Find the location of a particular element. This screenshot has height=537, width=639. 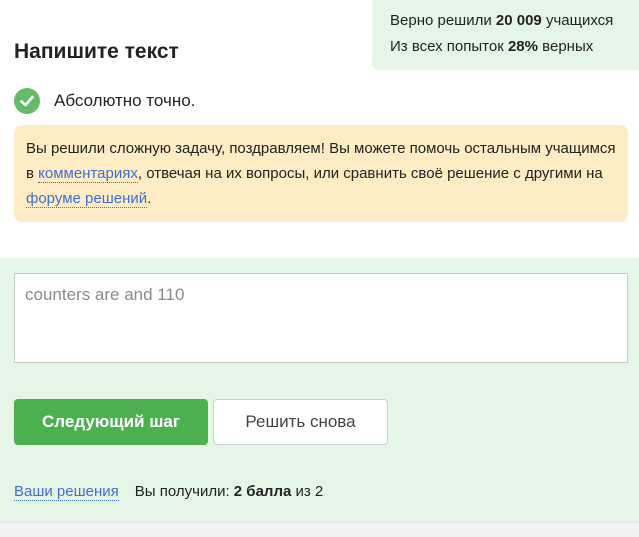

next-step-button: Следующий шаг is located at coordinates (111, 422).